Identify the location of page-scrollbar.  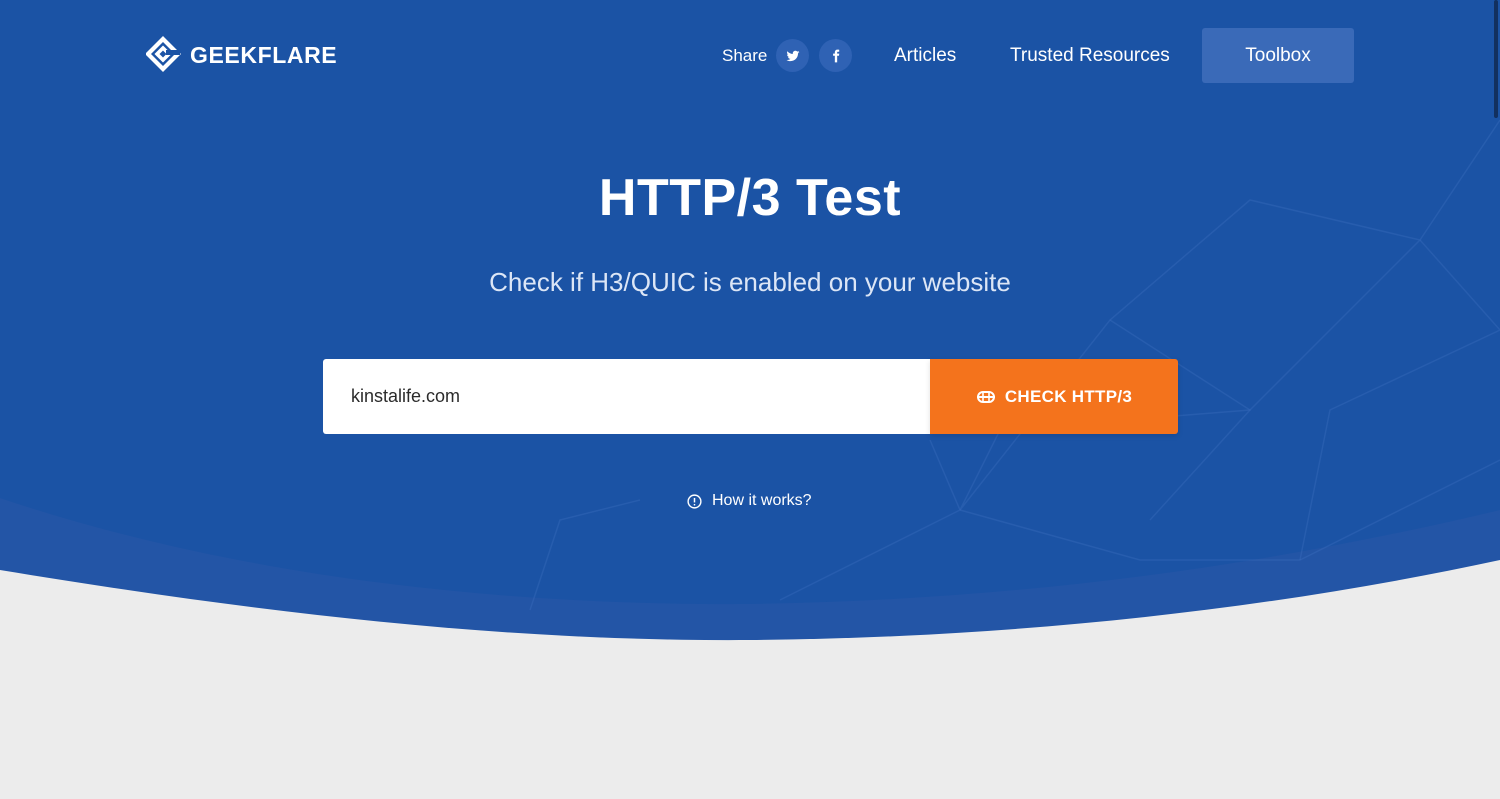
(1496, 60).